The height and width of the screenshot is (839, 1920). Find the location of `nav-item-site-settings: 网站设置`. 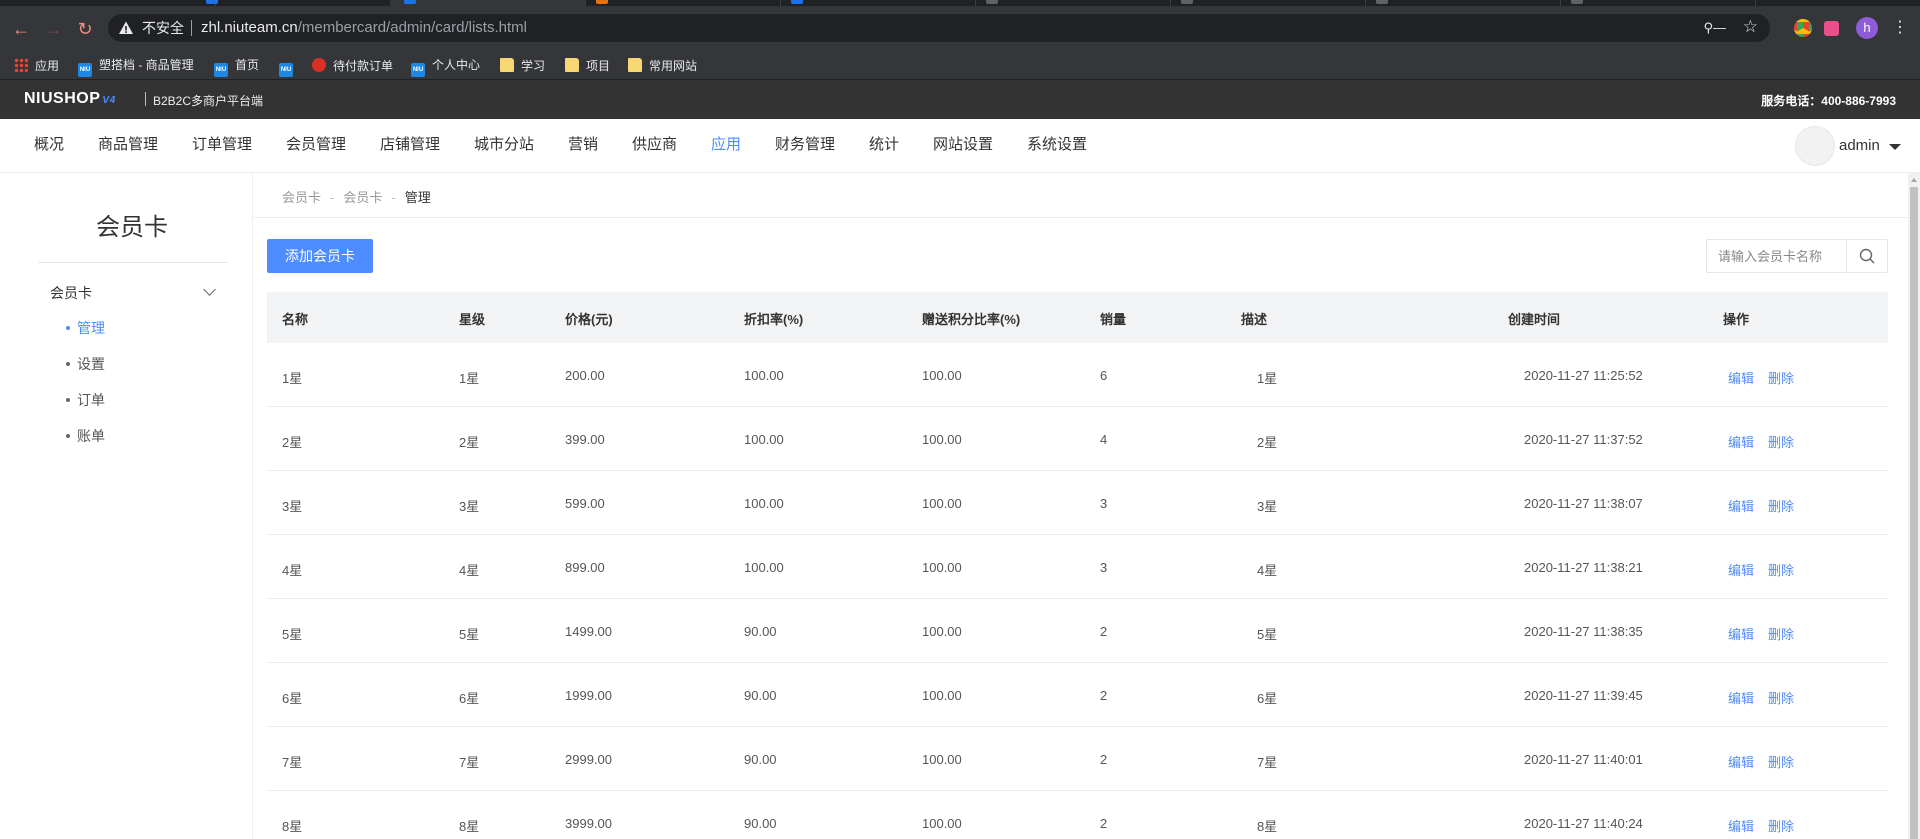

nav-item-site-settings: 网站设置 is located at coordinates (963, 145).